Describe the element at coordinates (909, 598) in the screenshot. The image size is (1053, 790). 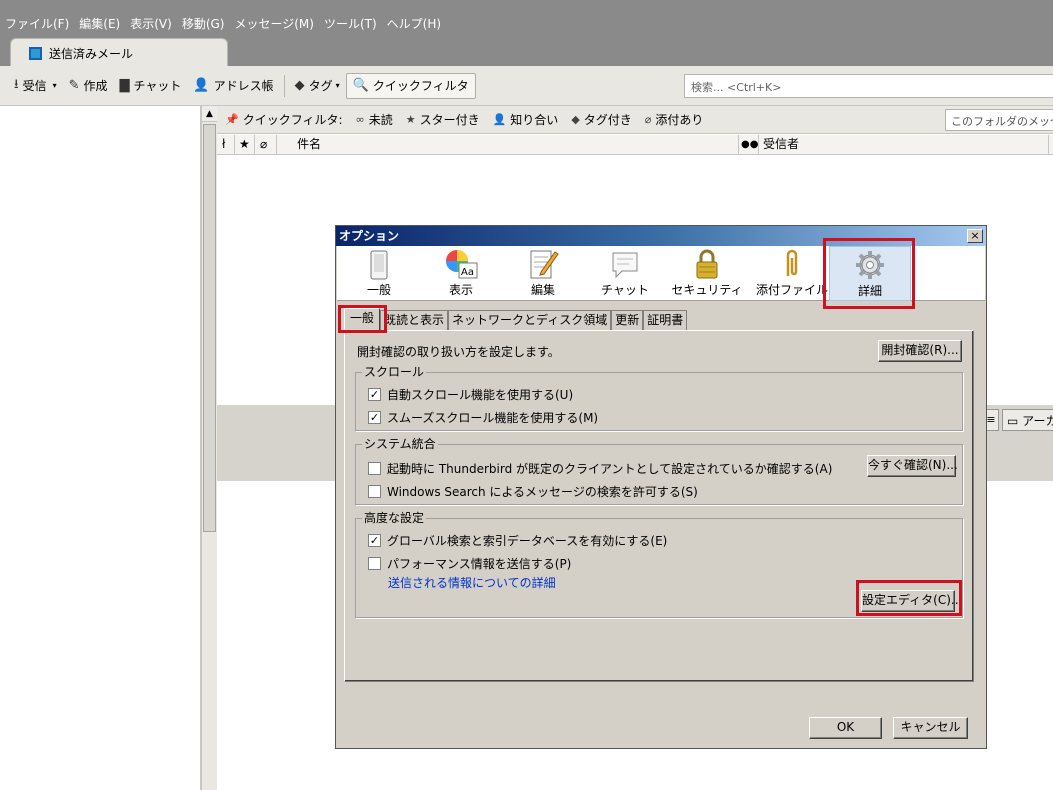
I see `highlight-config-editor` at that location.